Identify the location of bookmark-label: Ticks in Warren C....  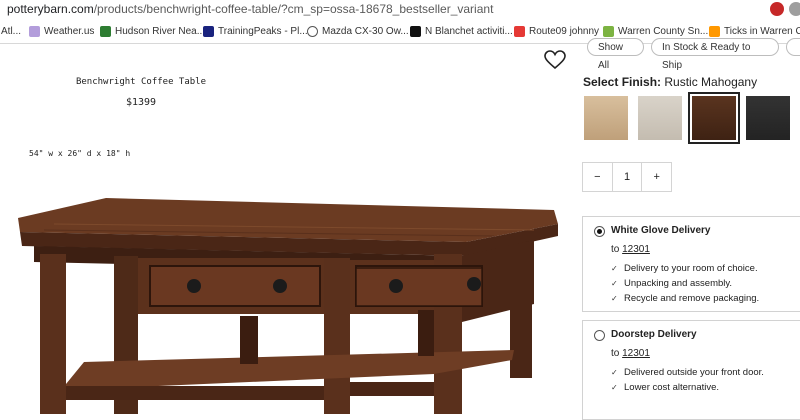
(762, 31).